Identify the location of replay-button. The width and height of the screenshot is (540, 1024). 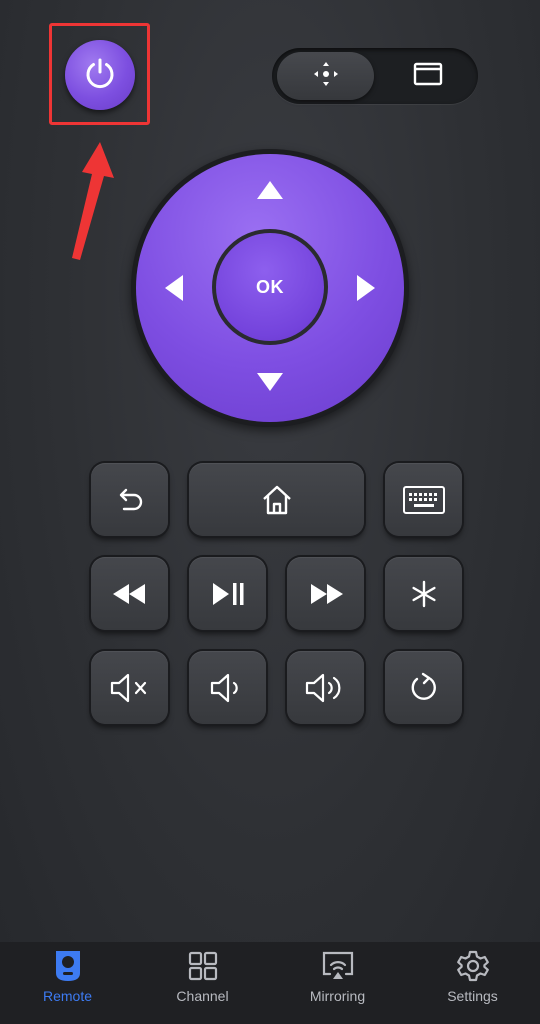
(423, 687).